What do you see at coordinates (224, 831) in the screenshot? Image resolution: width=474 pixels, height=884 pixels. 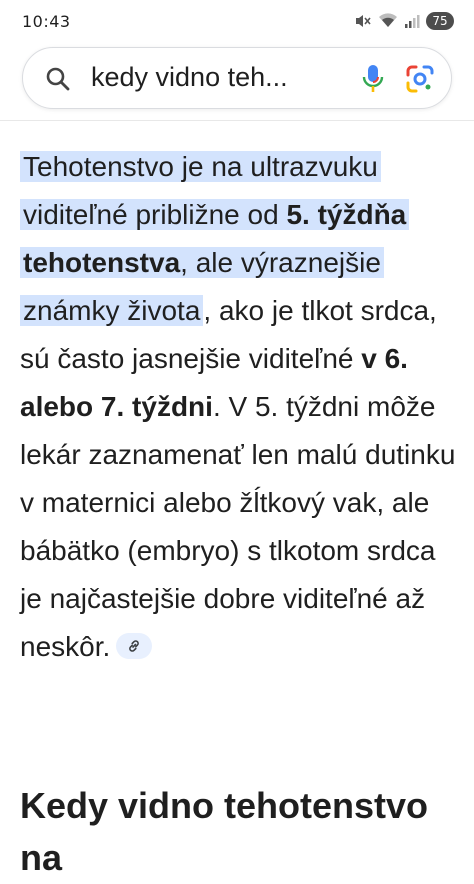 I see `section-heading: Kedy vidno tehotenstvo na` at bounding box center [224, 831].